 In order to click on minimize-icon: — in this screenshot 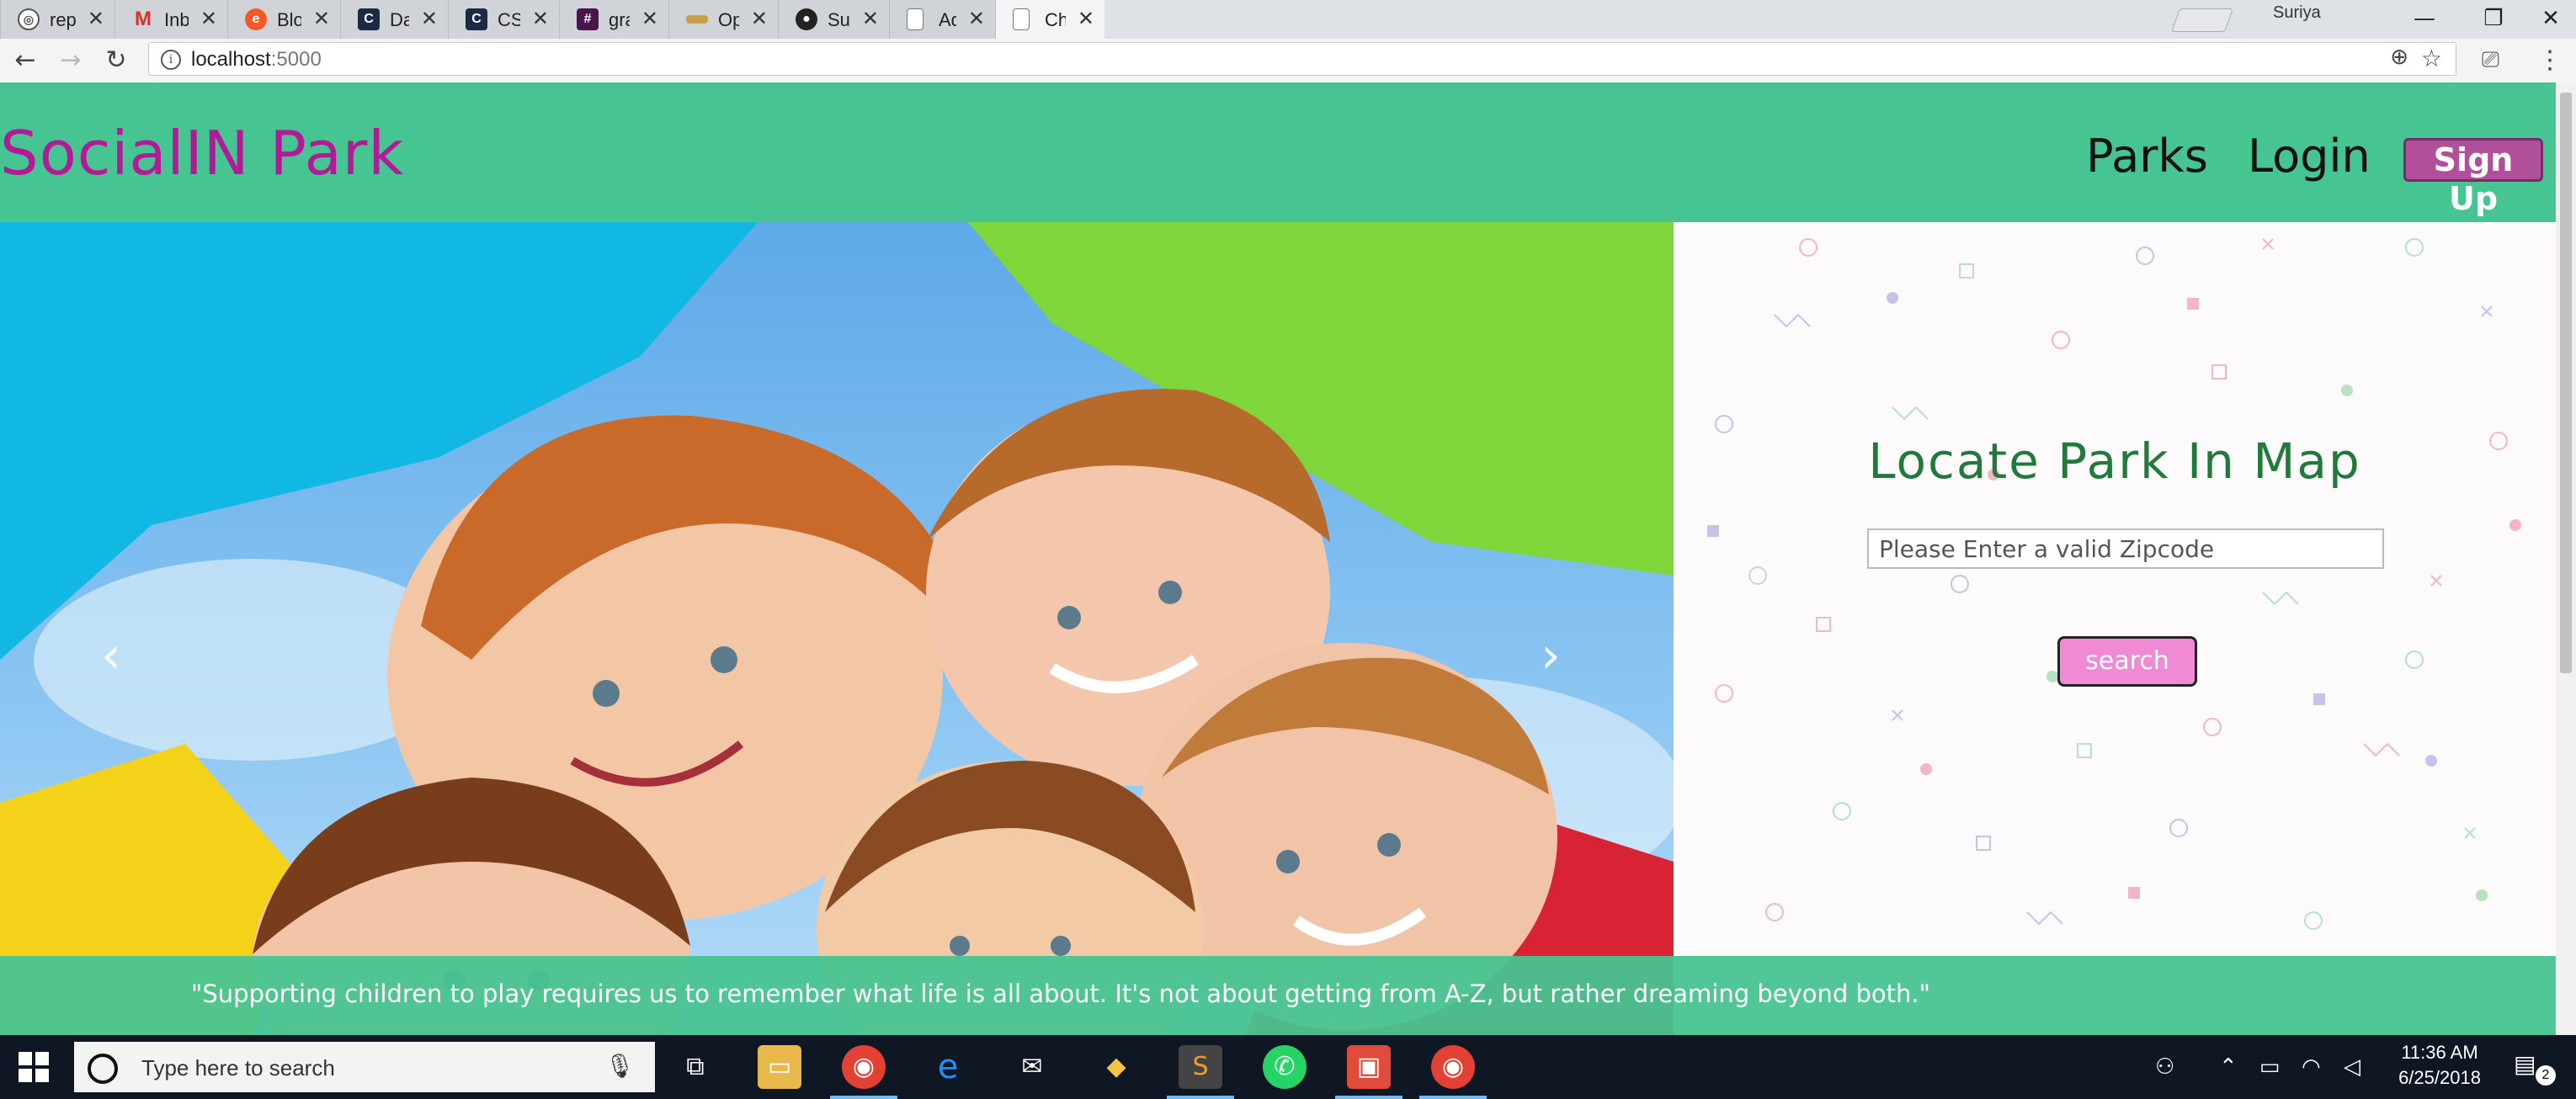, I will do `click(2425, 19)`.